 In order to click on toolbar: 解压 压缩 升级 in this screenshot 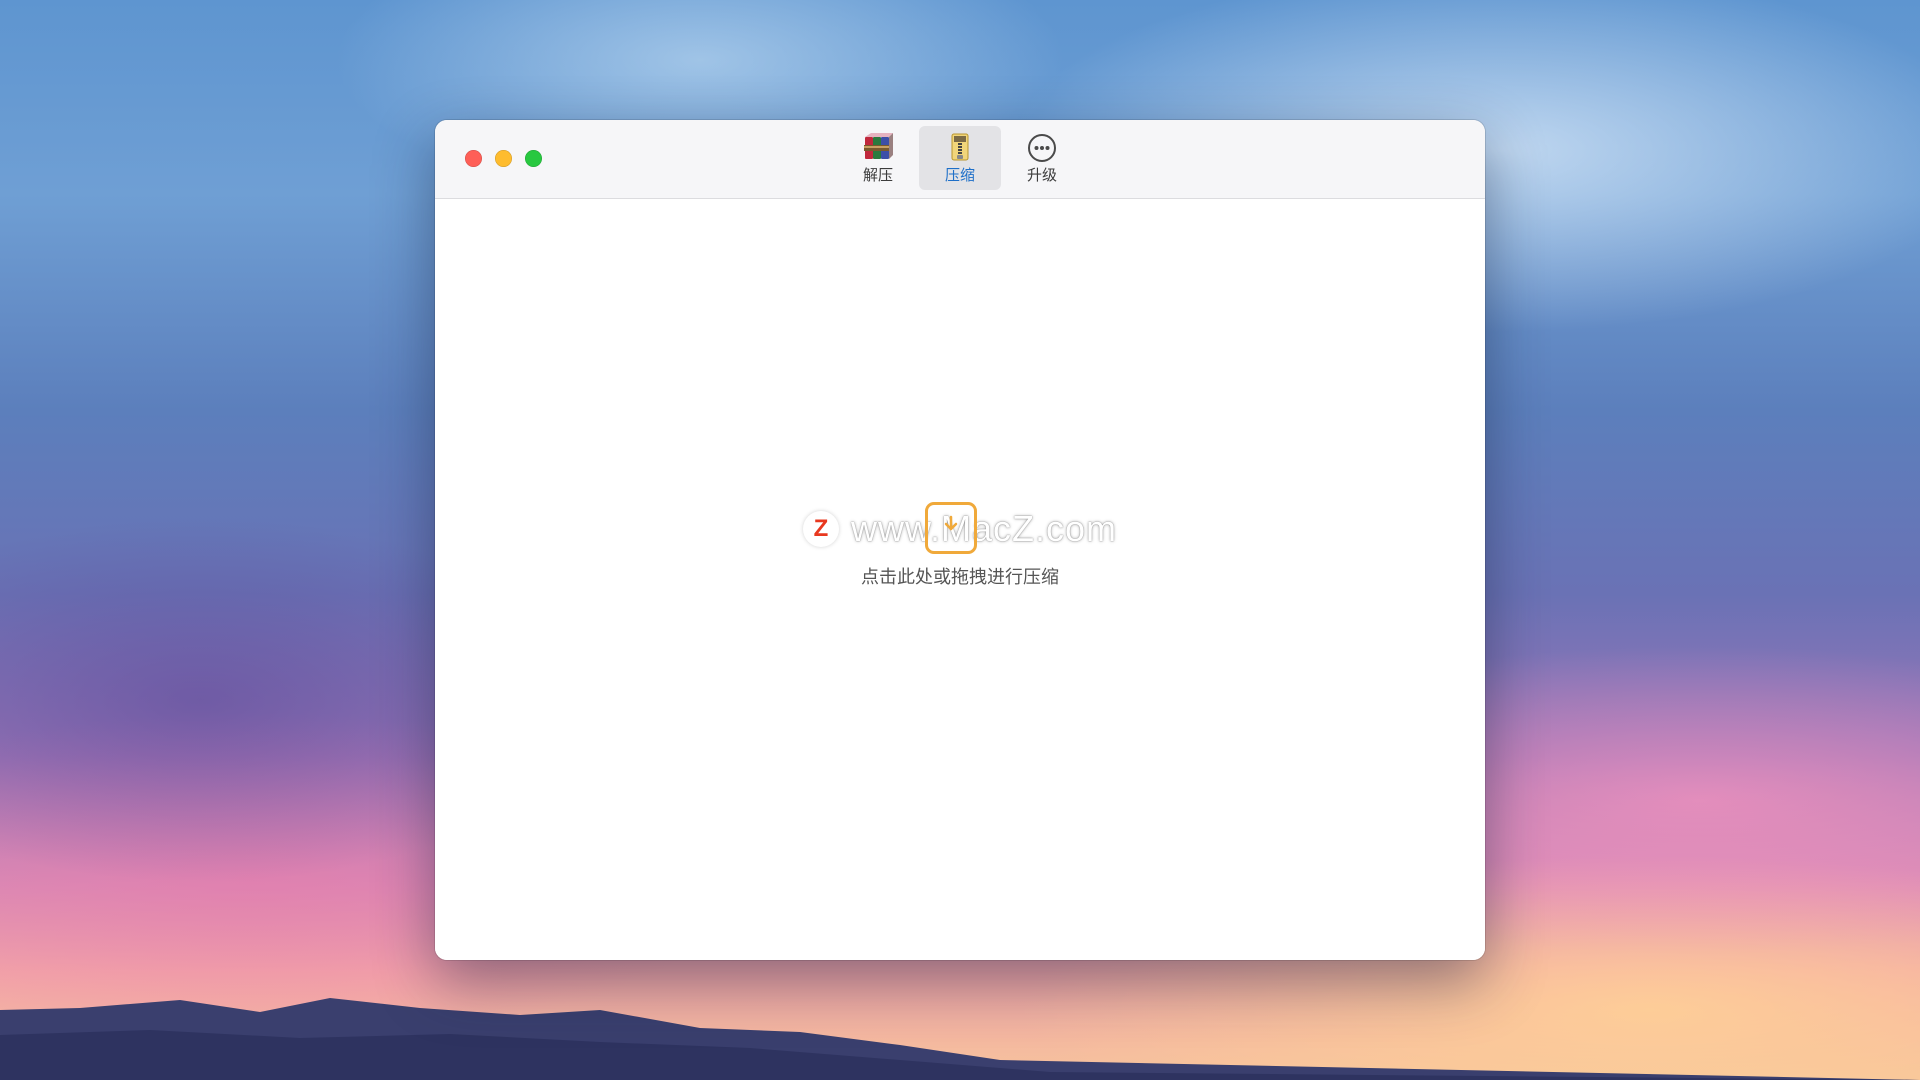, I will do `click(960, 159)`.